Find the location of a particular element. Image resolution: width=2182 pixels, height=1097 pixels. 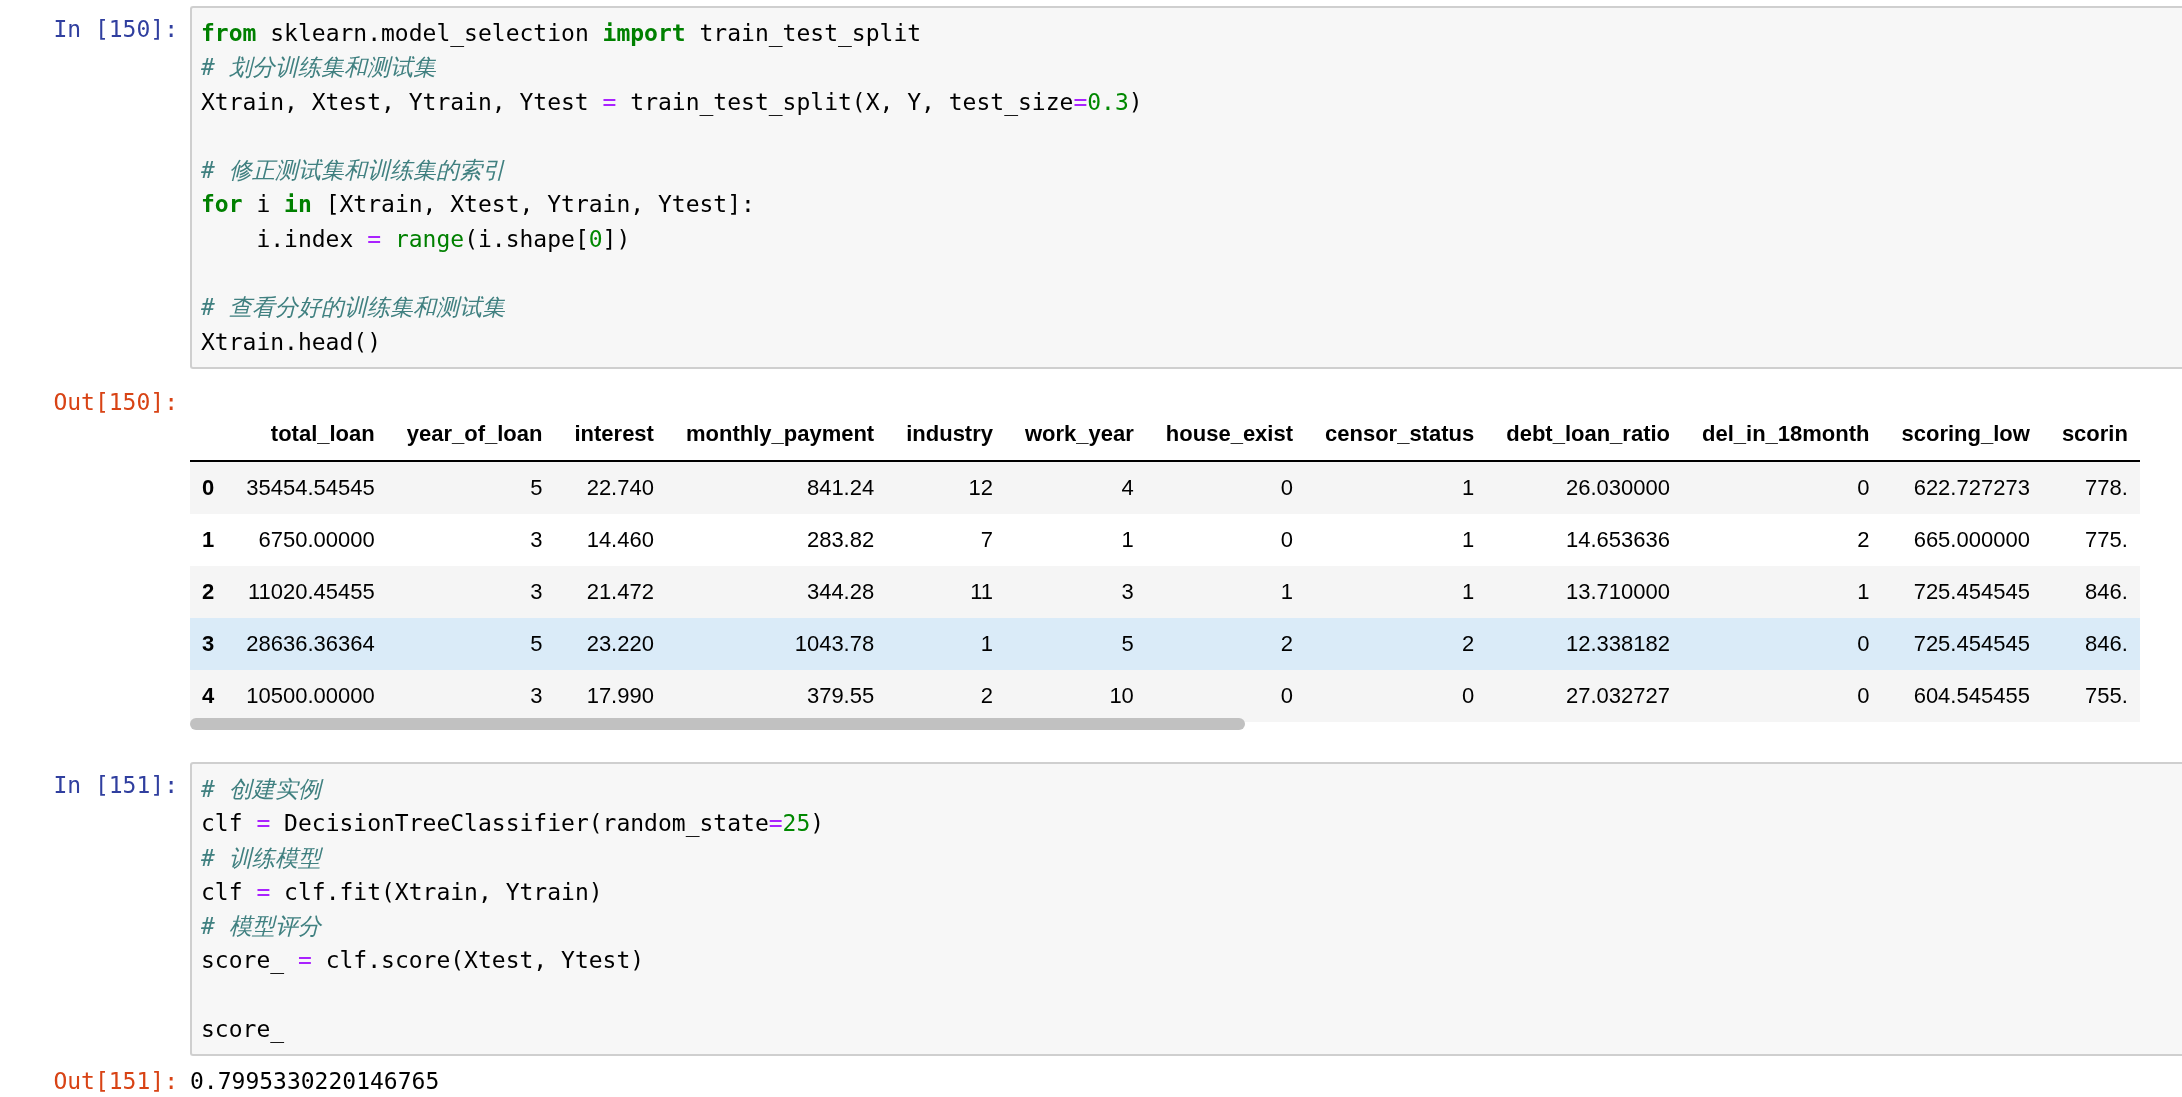

column-header: house_exist is located at coordinates (1225, 437).